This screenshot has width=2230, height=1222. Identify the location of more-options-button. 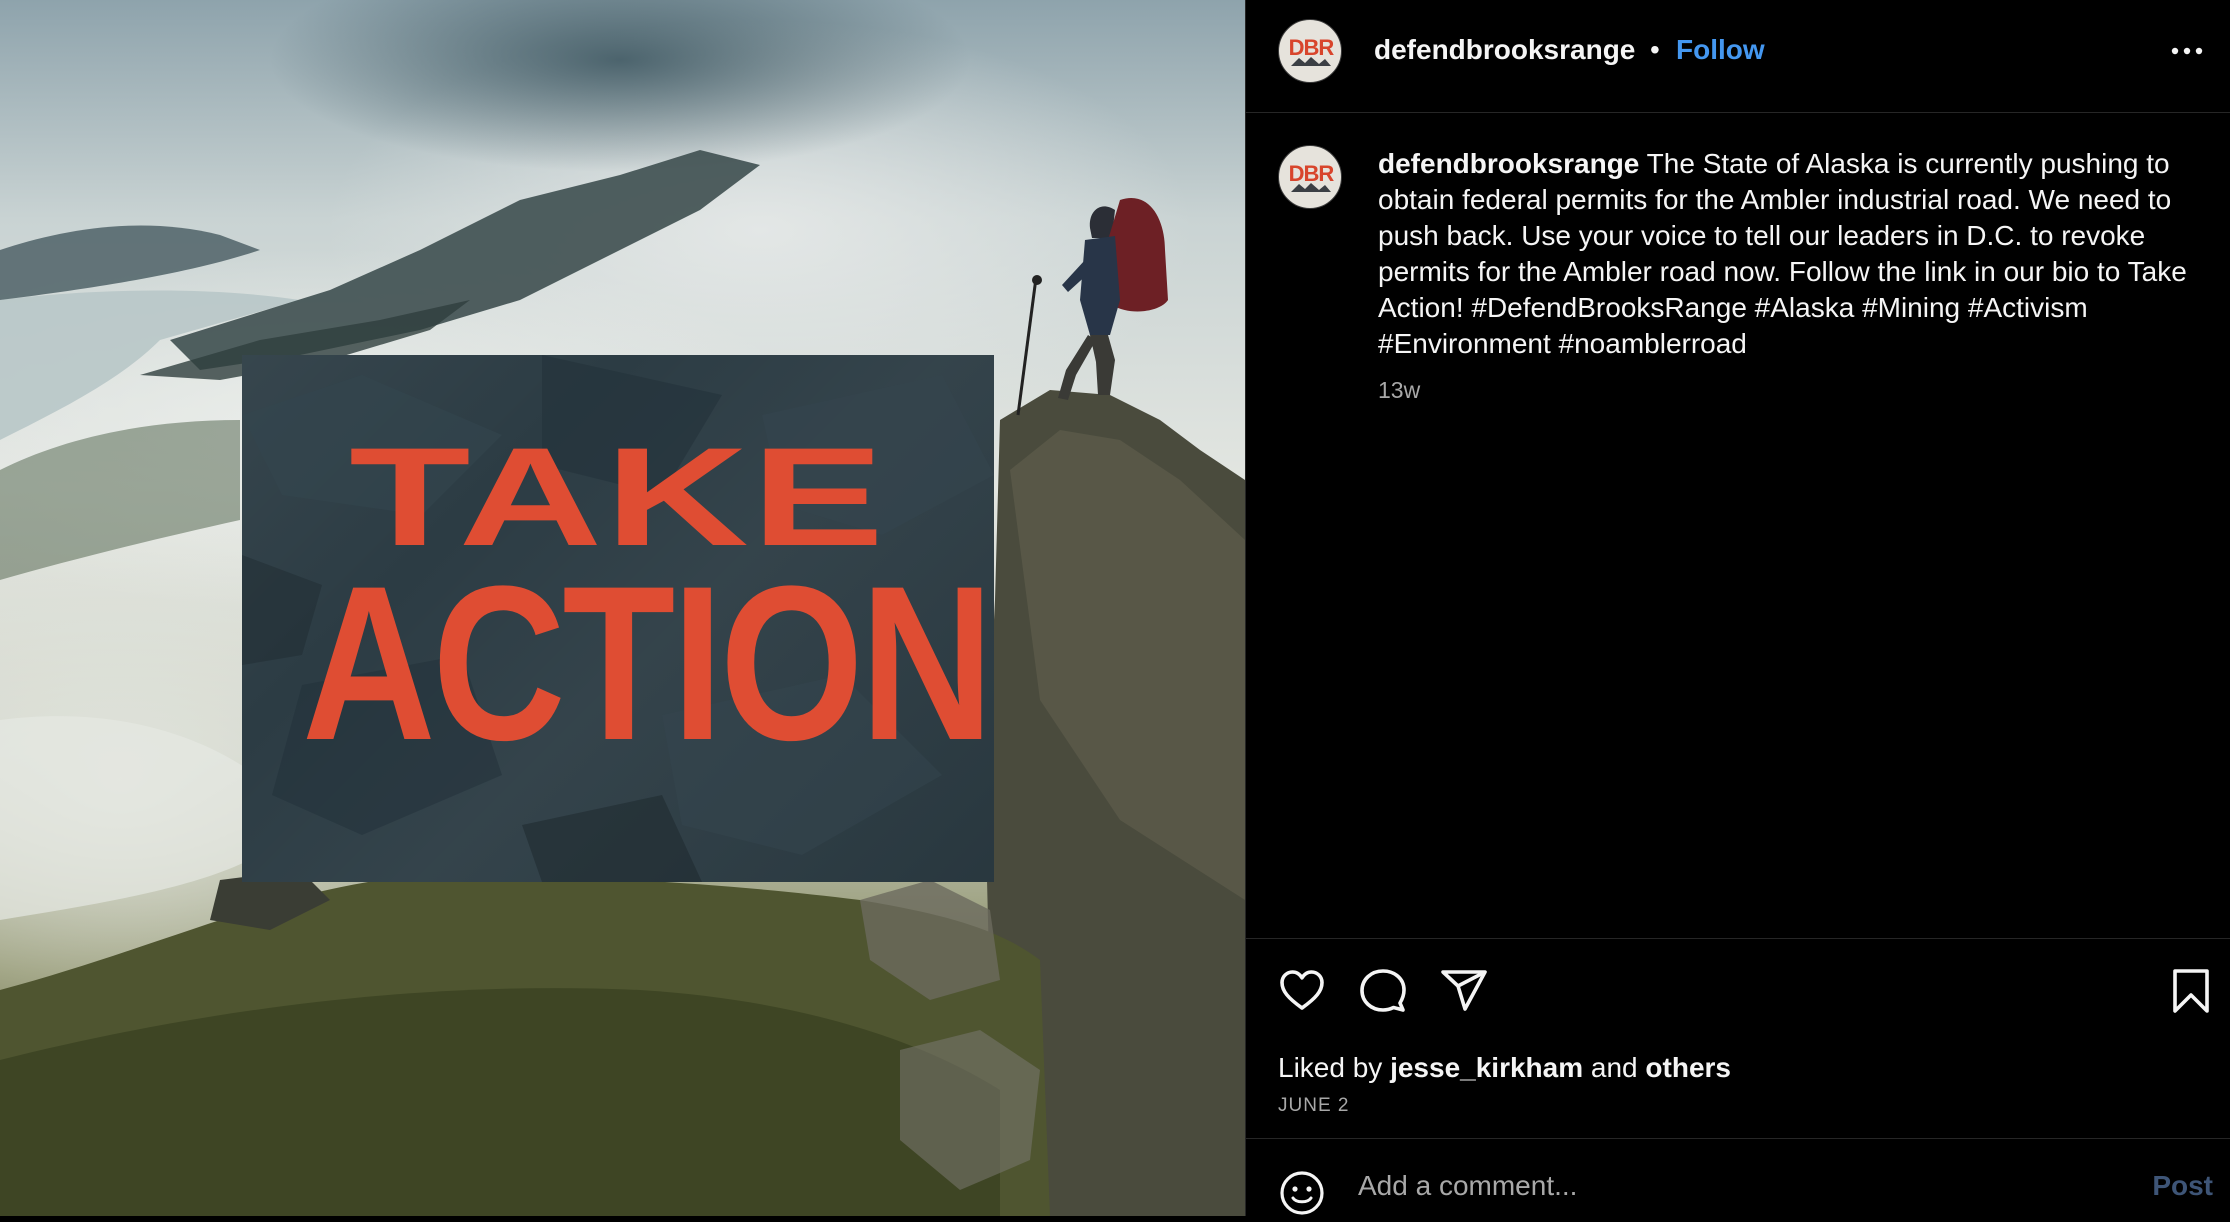
(2187, 51).